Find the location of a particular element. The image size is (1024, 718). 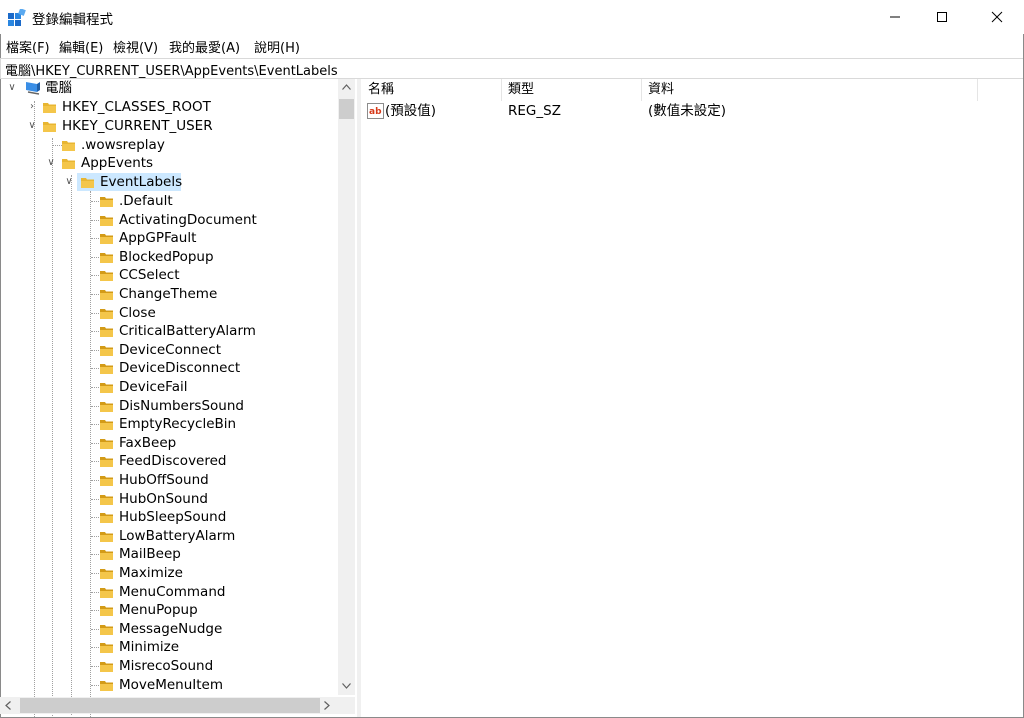

horizontal-scroll-thumb is located at coordinates (170, 705).